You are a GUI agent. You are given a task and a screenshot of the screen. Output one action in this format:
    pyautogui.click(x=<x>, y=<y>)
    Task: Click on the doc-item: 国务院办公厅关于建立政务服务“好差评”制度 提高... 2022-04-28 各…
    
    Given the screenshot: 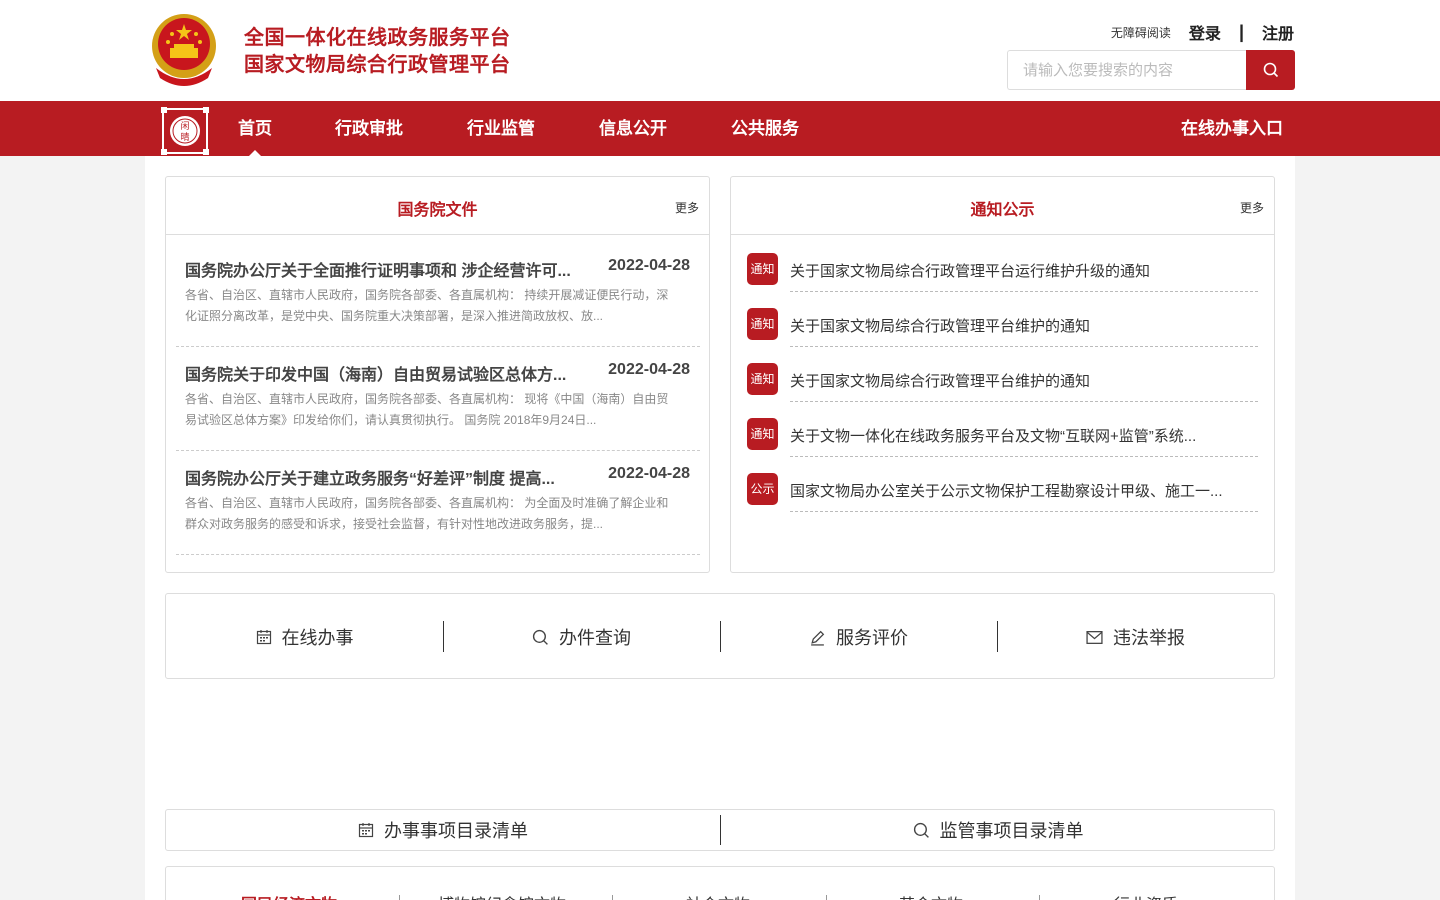 What is the action you would take?
    pyautogui.click(x=438, y=503)
    